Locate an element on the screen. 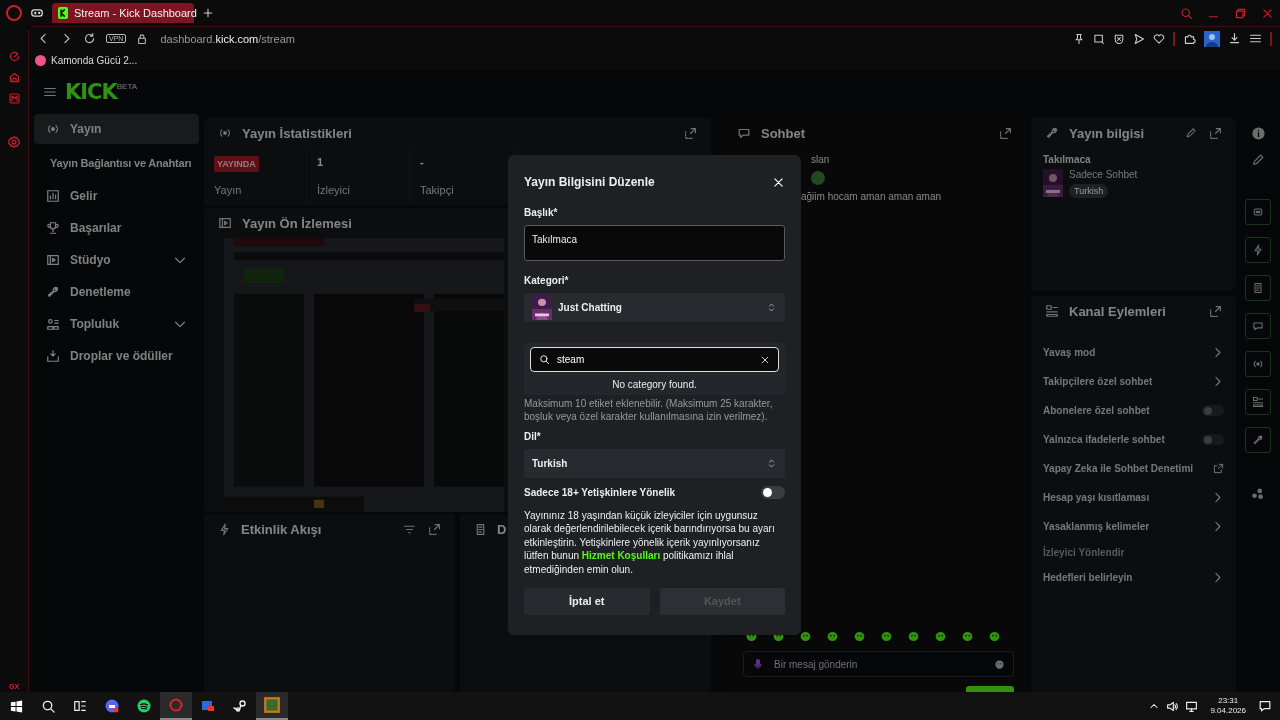 The width and height of the screenshot is (1280, 720). tags-hint: Maksimum 10 etiket eklenebilir. (Maksimum 25 karakter, boşluk veya özel karakter kullanılmasına izin verilmez). is located at coordinates (649, 410).